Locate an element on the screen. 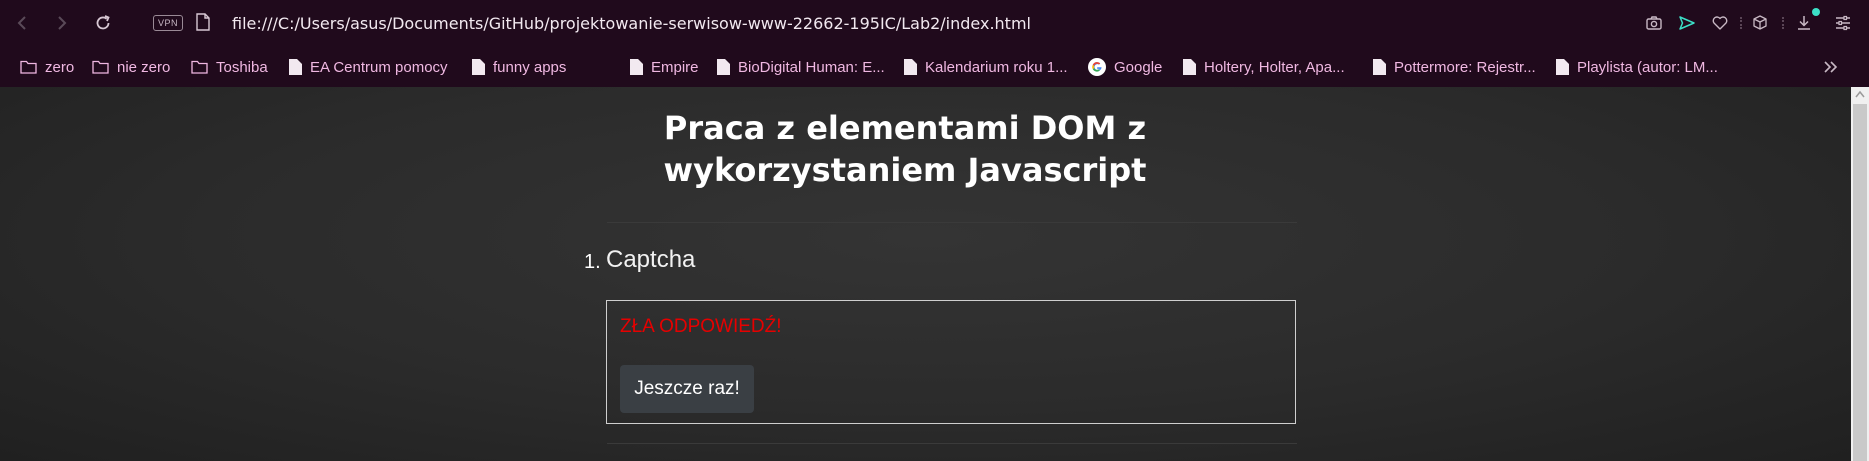  bookmark-label: Google is located at coordinates (1138, 67).